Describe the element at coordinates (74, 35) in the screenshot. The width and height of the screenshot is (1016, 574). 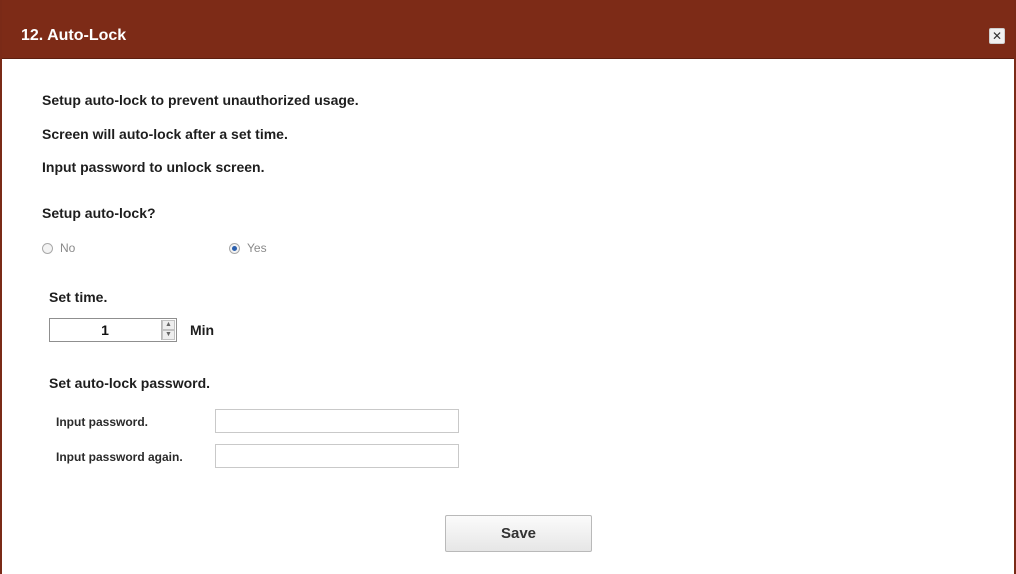
I see `dialog-title: 12. Auto-Lock` at that location.